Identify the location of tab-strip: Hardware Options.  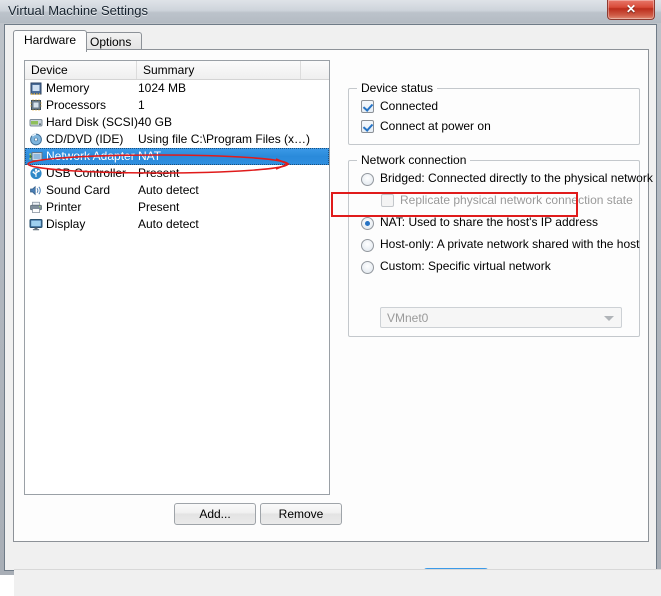
(331, 41).